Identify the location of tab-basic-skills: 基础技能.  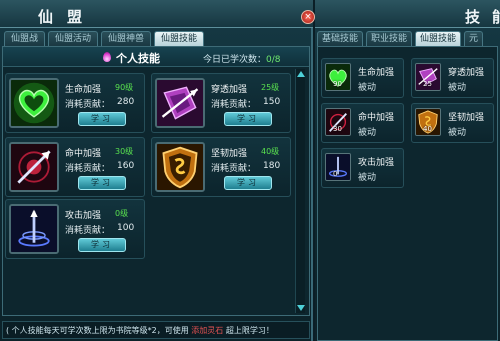
(340, 38).